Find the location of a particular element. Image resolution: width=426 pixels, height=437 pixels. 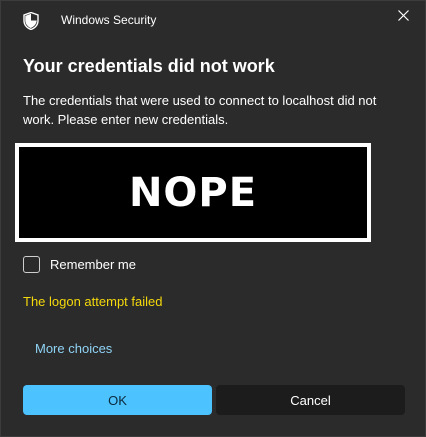

close-button is located at coordinates (403, 17).